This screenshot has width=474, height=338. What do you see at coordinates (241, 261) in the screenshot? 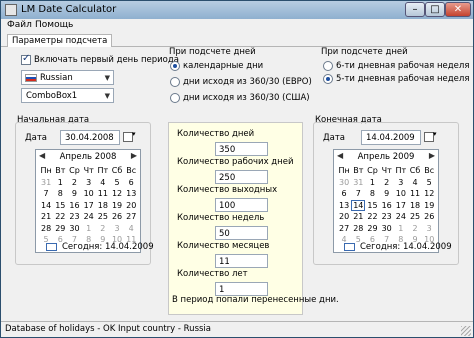
I see `result-field: 11` at bounding box center [241, 261].